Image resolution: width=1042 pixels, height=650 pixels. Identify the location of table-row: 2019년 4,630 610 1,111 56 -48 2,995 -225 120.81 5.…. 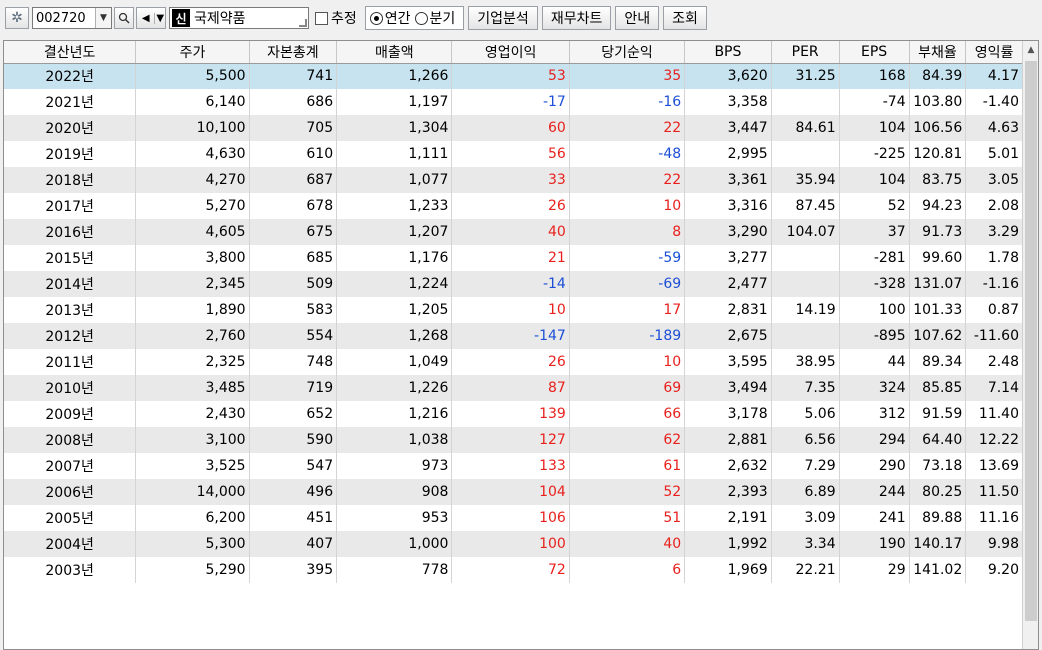
(513, 154).